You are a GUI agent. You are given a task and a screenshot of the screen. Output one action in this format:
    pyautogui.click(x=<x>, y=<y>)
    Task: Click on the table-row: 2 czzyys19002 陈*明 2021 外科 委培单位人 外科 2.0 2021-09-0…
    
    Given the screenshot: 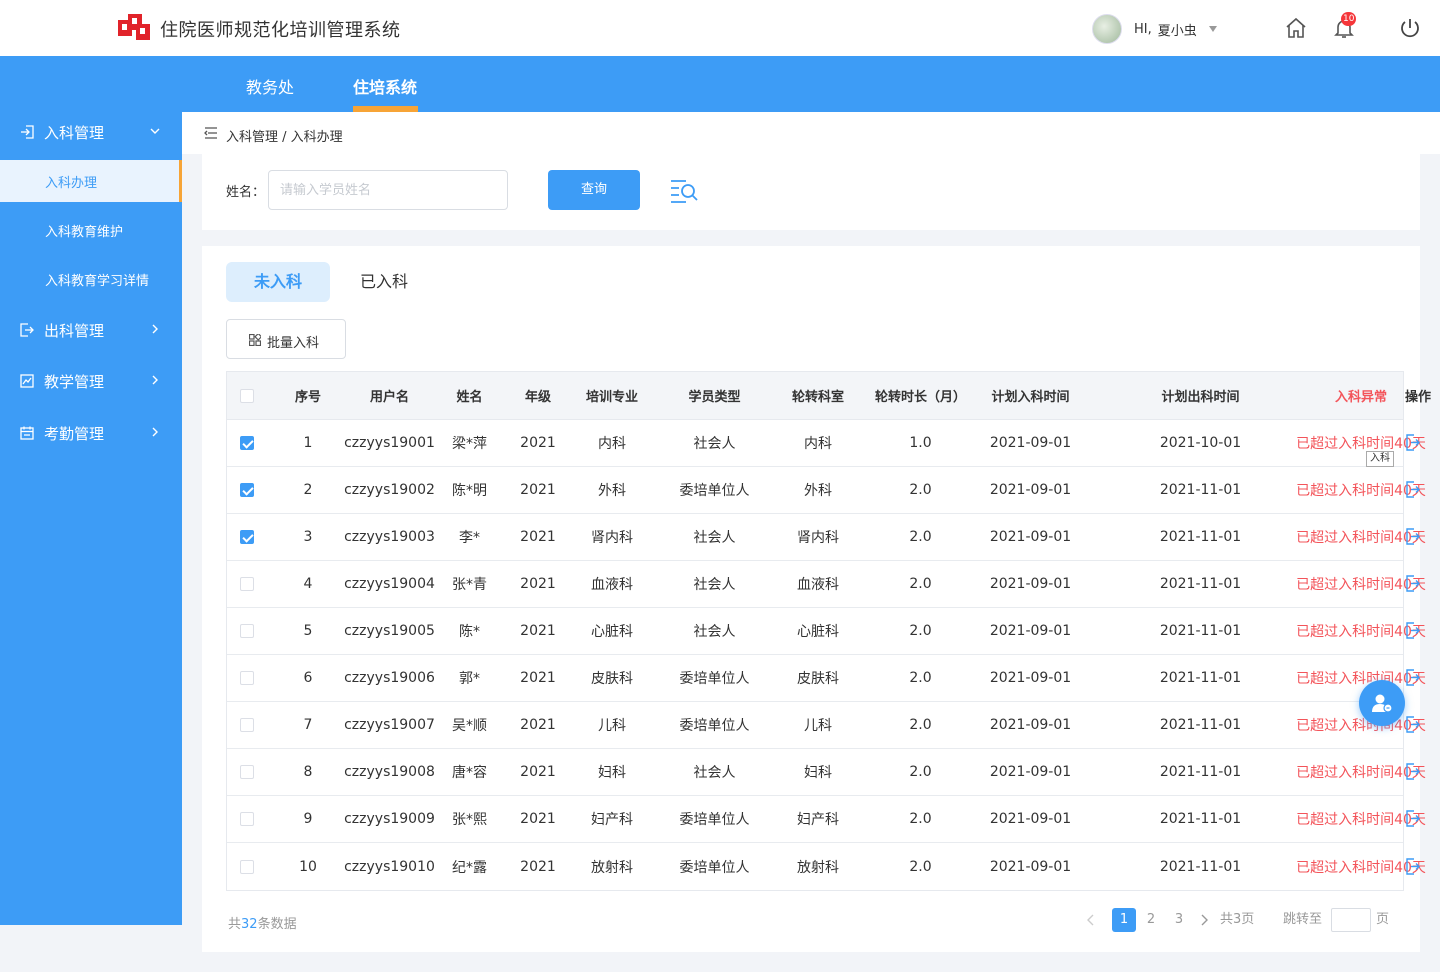 What is the action you would take?
    pyautogui.click(x=826, y=490)
    